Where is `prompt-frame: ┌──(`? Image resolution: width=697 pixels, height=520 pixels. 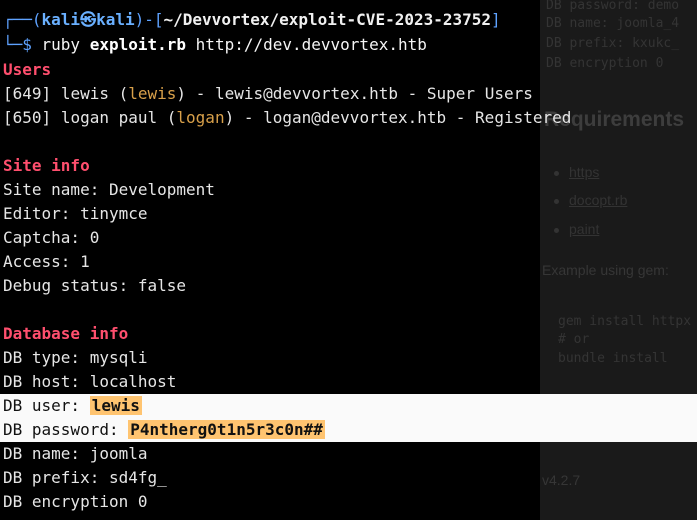 prompt-frame: ┌──( is located at coordinates (22, 19).